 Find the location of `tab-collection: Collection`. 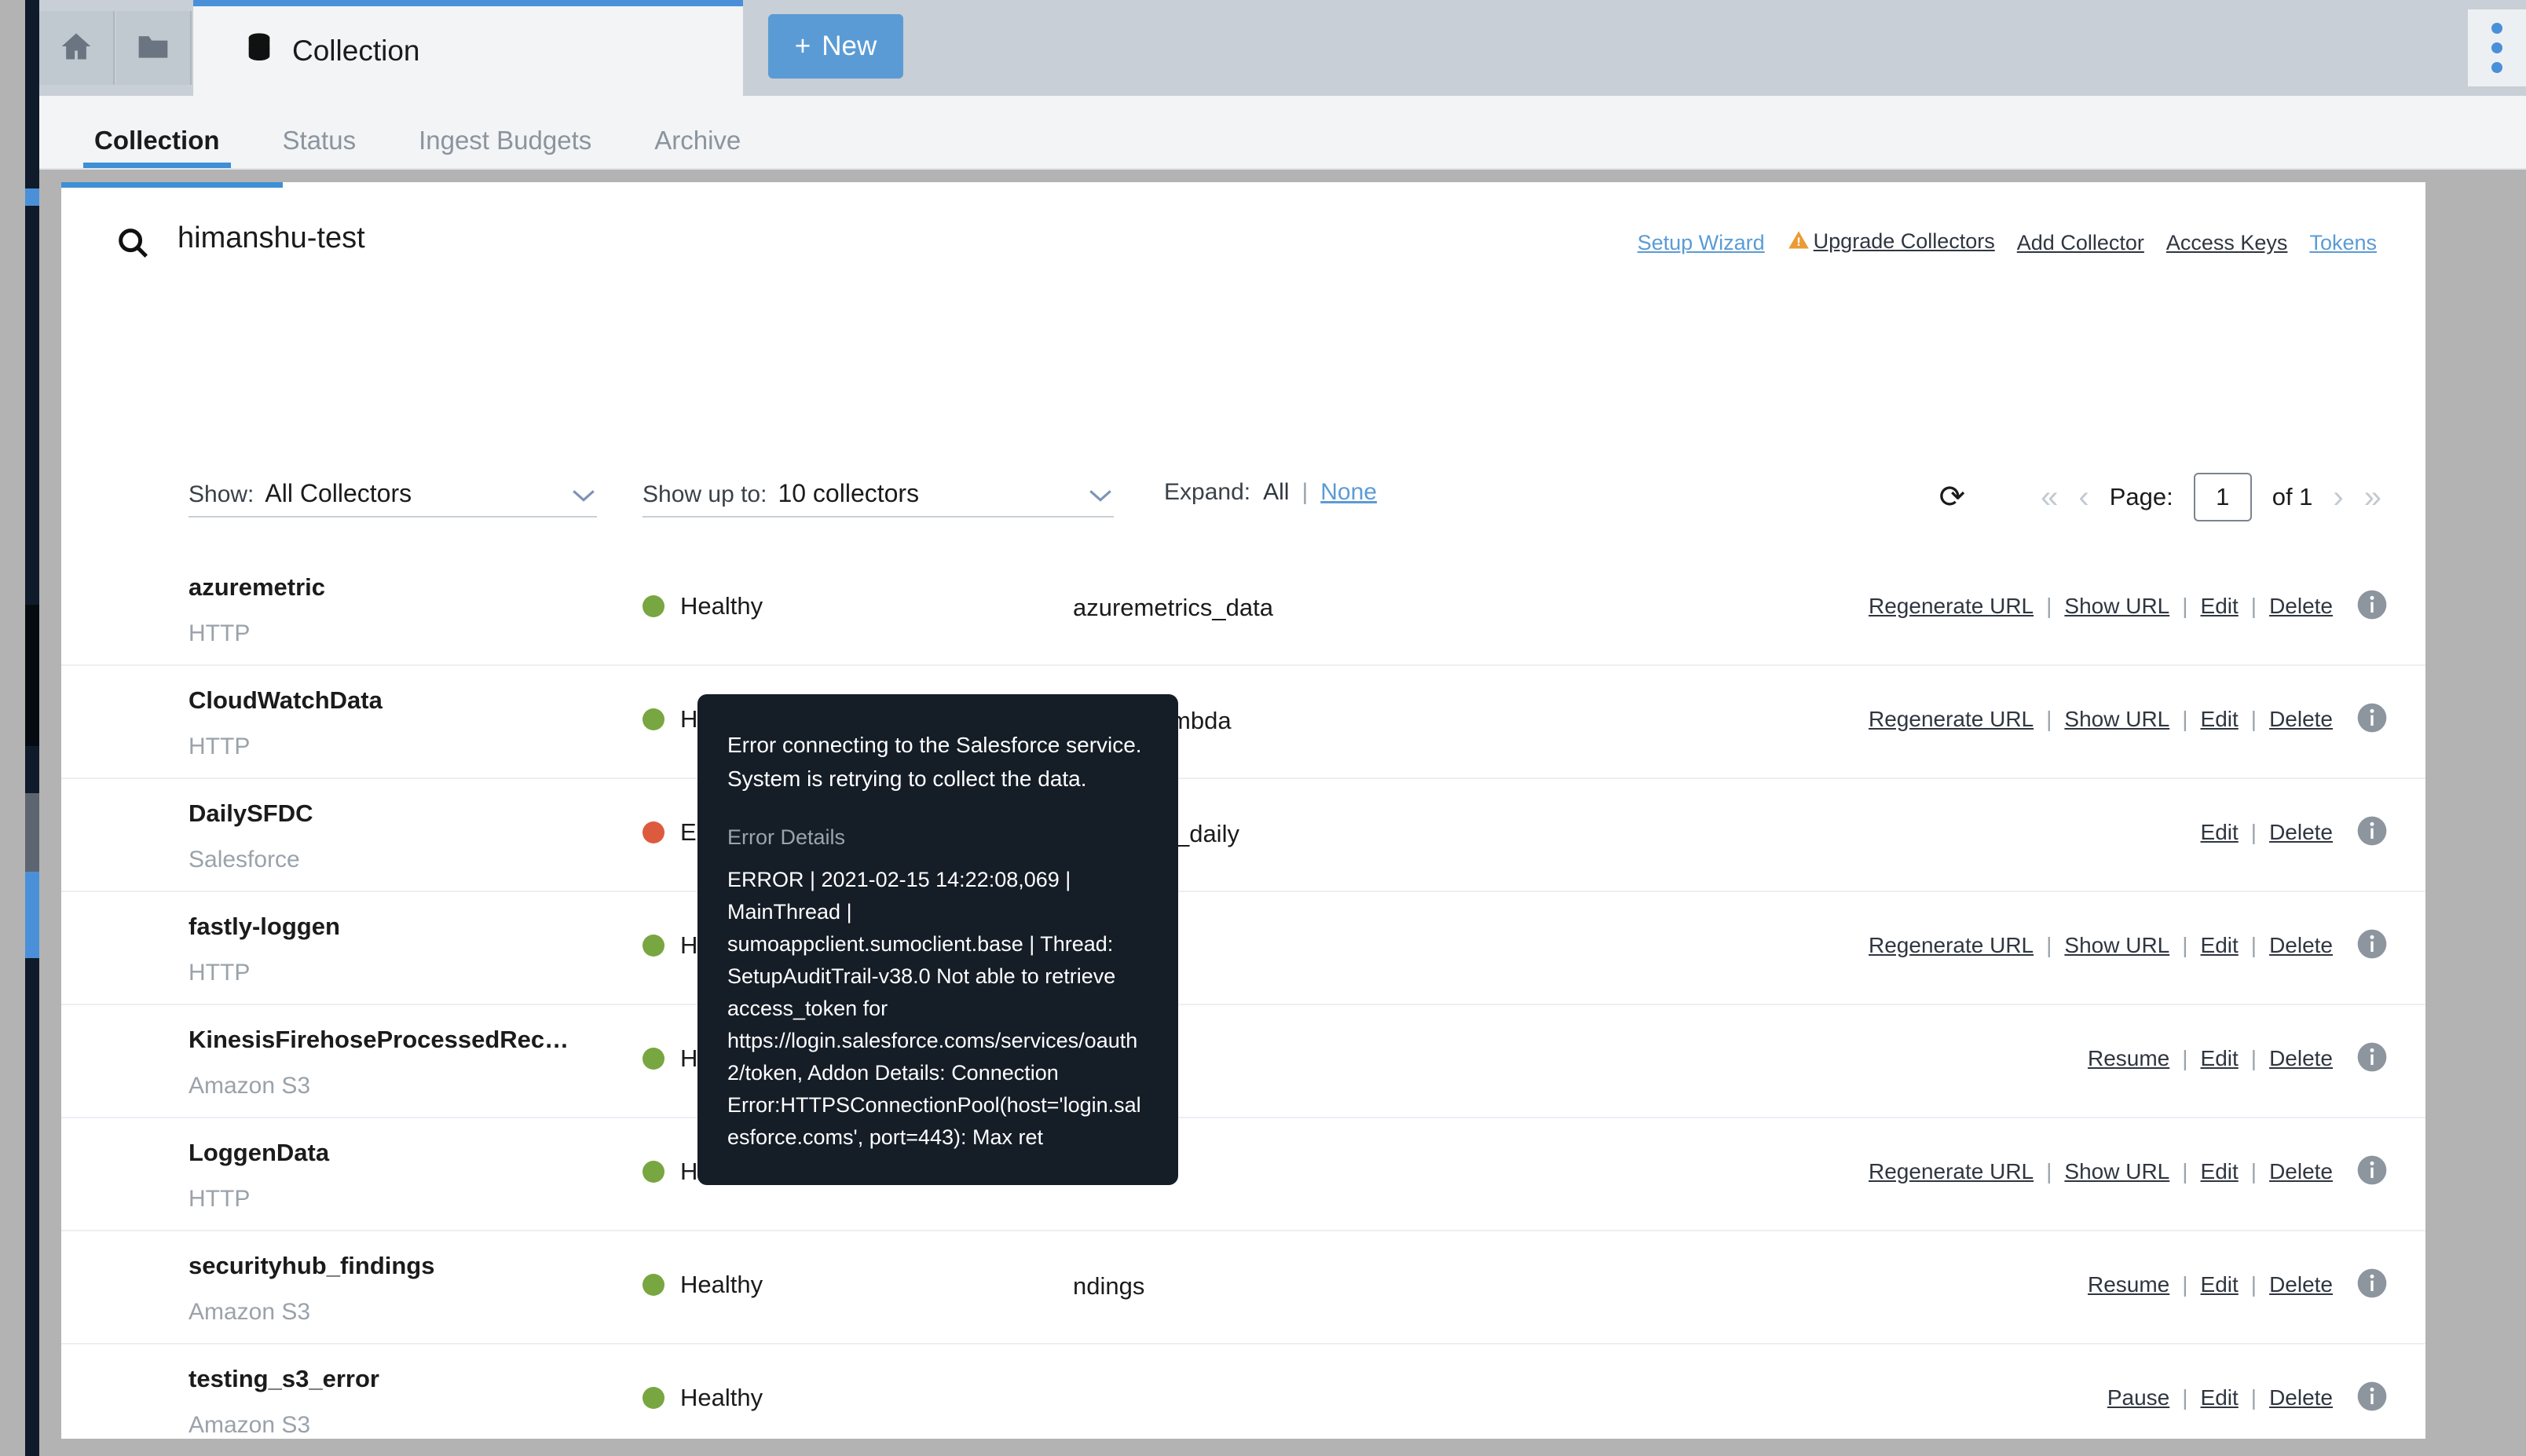

tab-collection: Collection is located at coordinates (468, 48).